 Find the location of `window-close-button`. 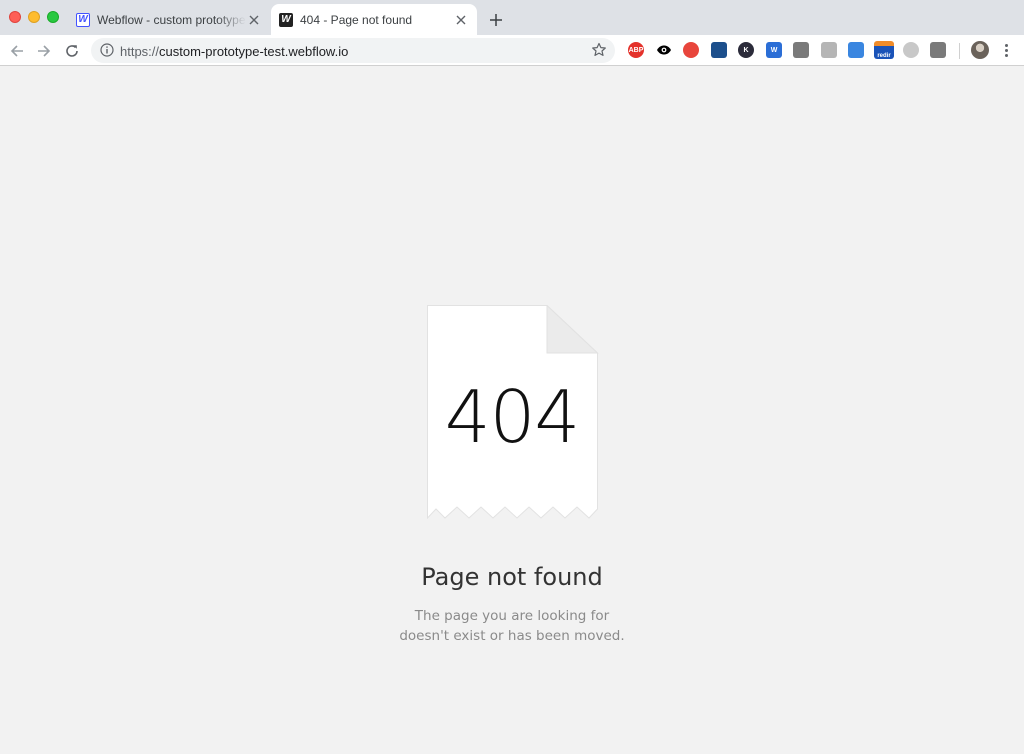

window-close-button is located at coordinates (15, 17).